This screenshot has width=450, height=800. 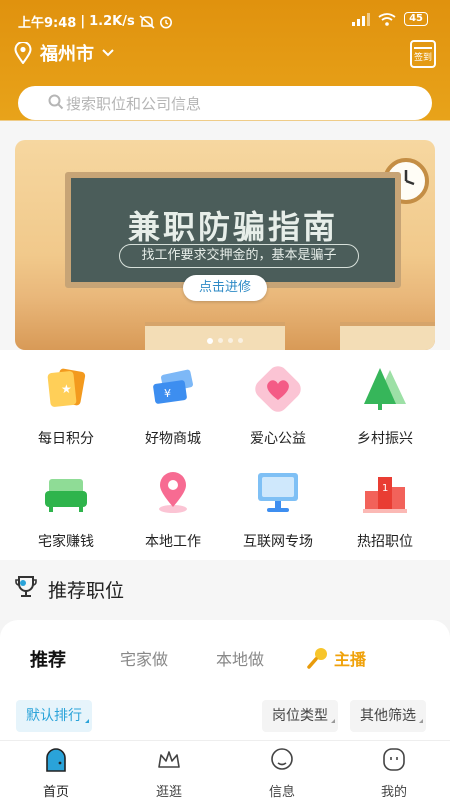 What do you see at coordinates (66, 495) in the screenshot?
I see `sofa-icon` at bounding box center [66, 495].